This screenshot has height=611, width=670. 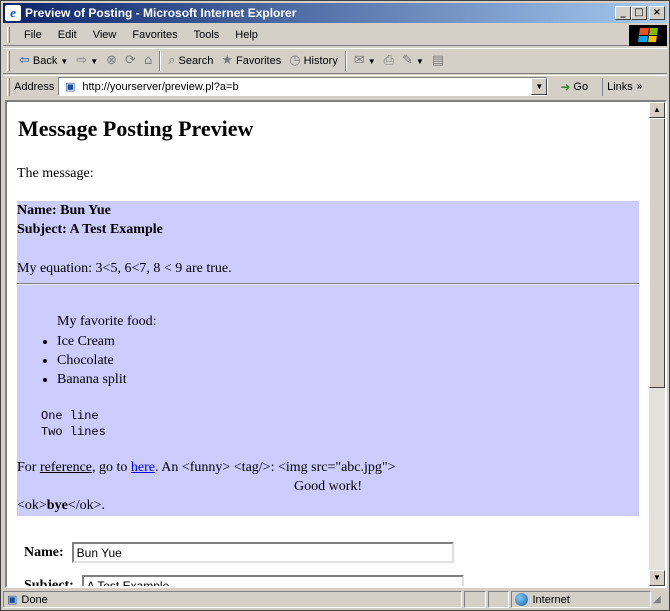 What do you see at coordinates (92, 379) in the screenshot?
I see `list-item: Banana split` at bounding box center [92, 379].